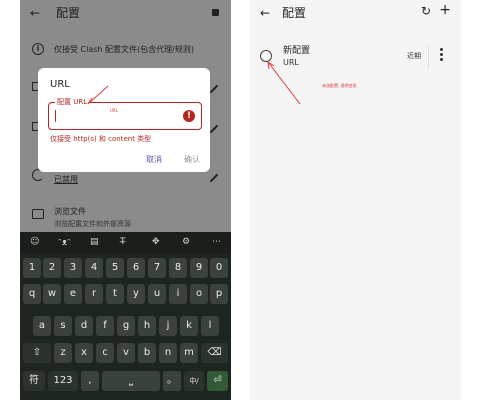 The width and height of the screenshot is (480, 420). I want to click on key-z: z, so click(63, 353).